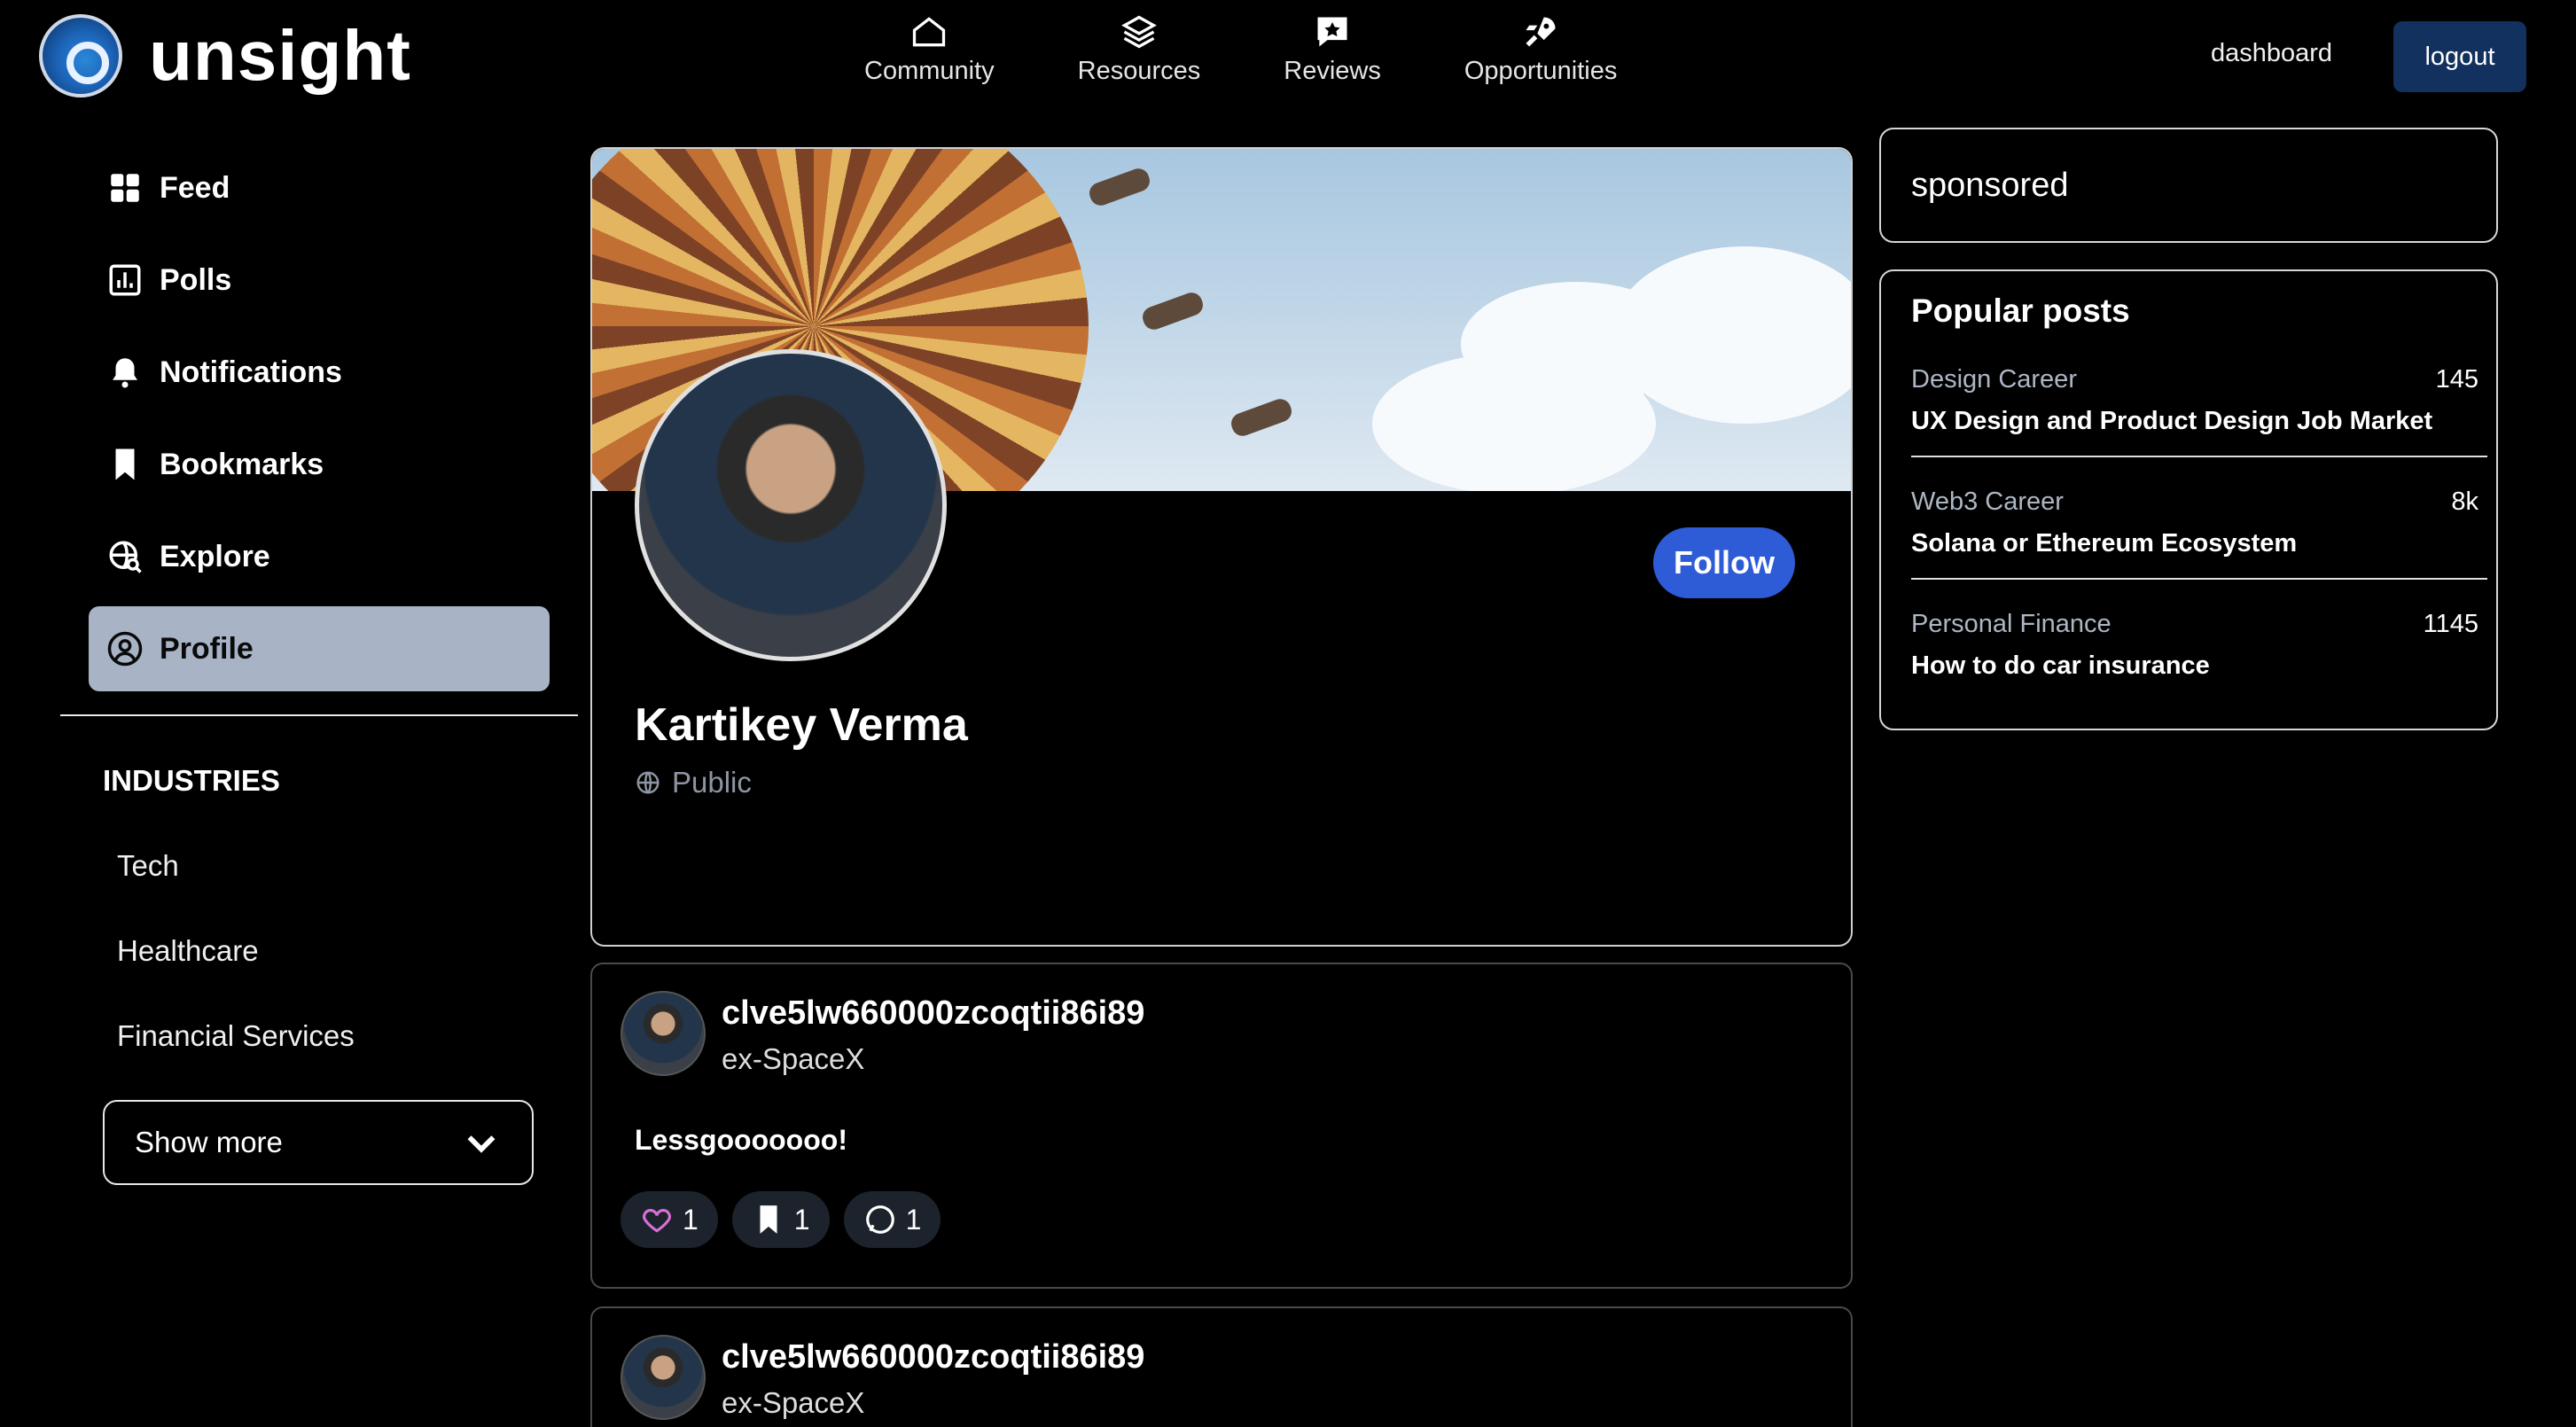  Describe the element at coordinates (1332, 32) in the screenshot. I see `review-icon` at that location.